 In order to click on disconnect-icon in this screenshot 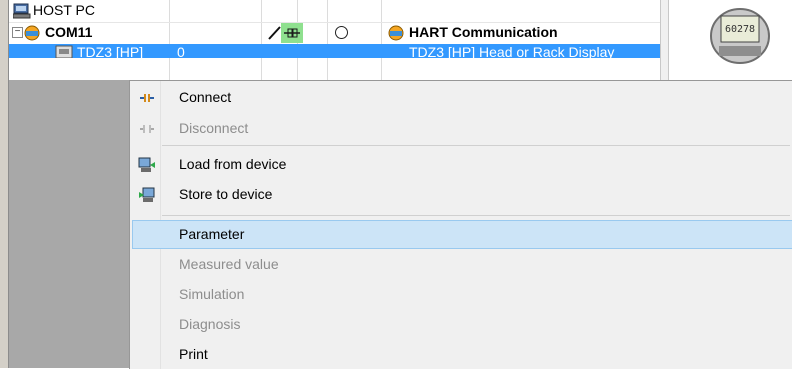, I will do `click(147, 129)`.